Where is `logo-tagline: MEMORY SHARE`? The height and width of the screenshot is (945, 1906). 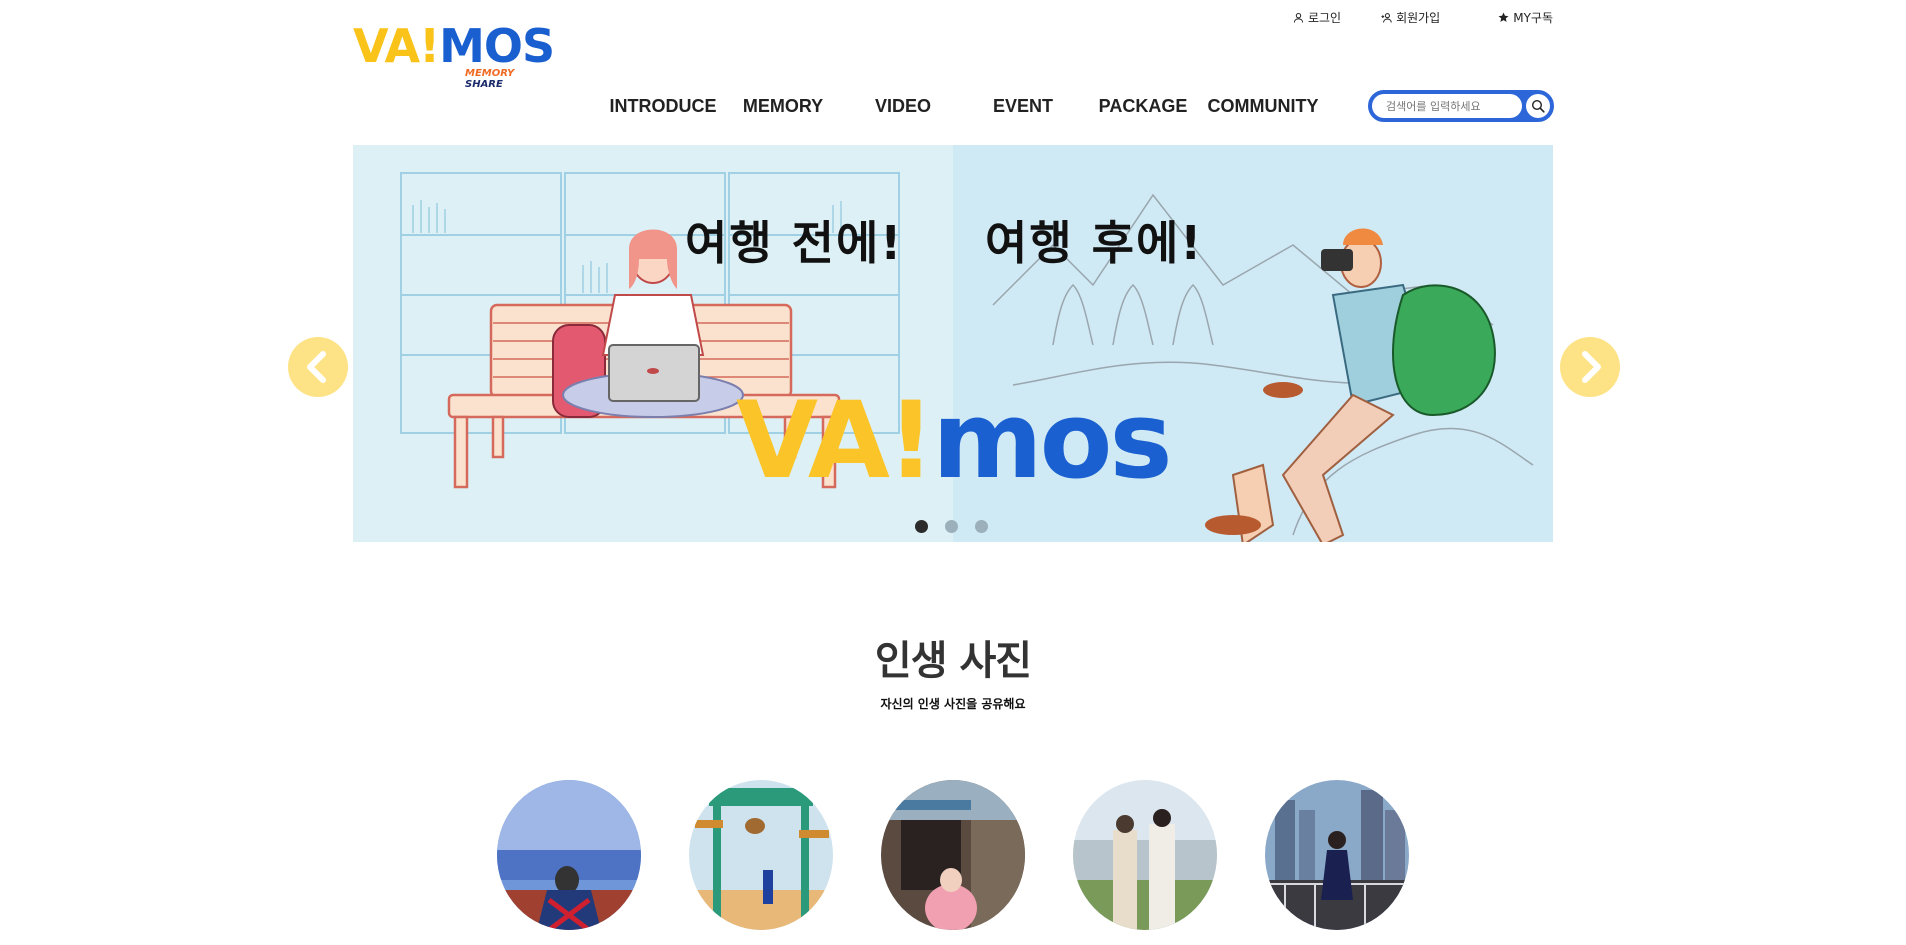
logo-tagline: MEMORY SHARE is located at coordinates (509, 79).